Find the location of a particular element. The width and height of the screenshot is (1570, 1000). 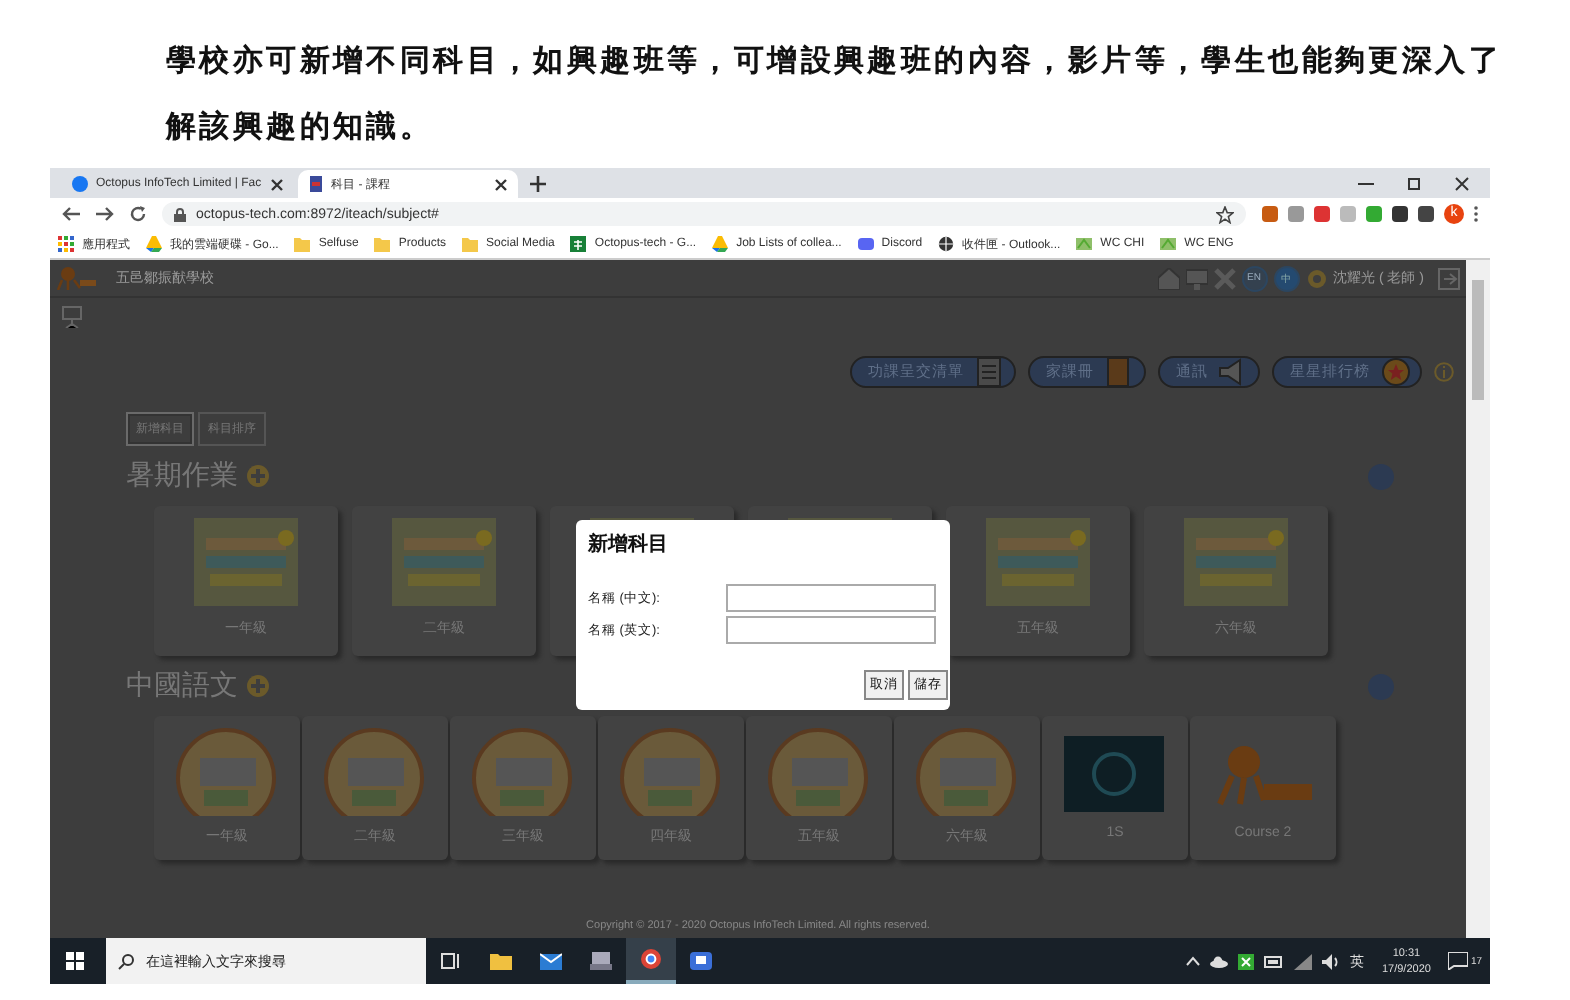

list-document-icon is located at coordinates (990, 372).